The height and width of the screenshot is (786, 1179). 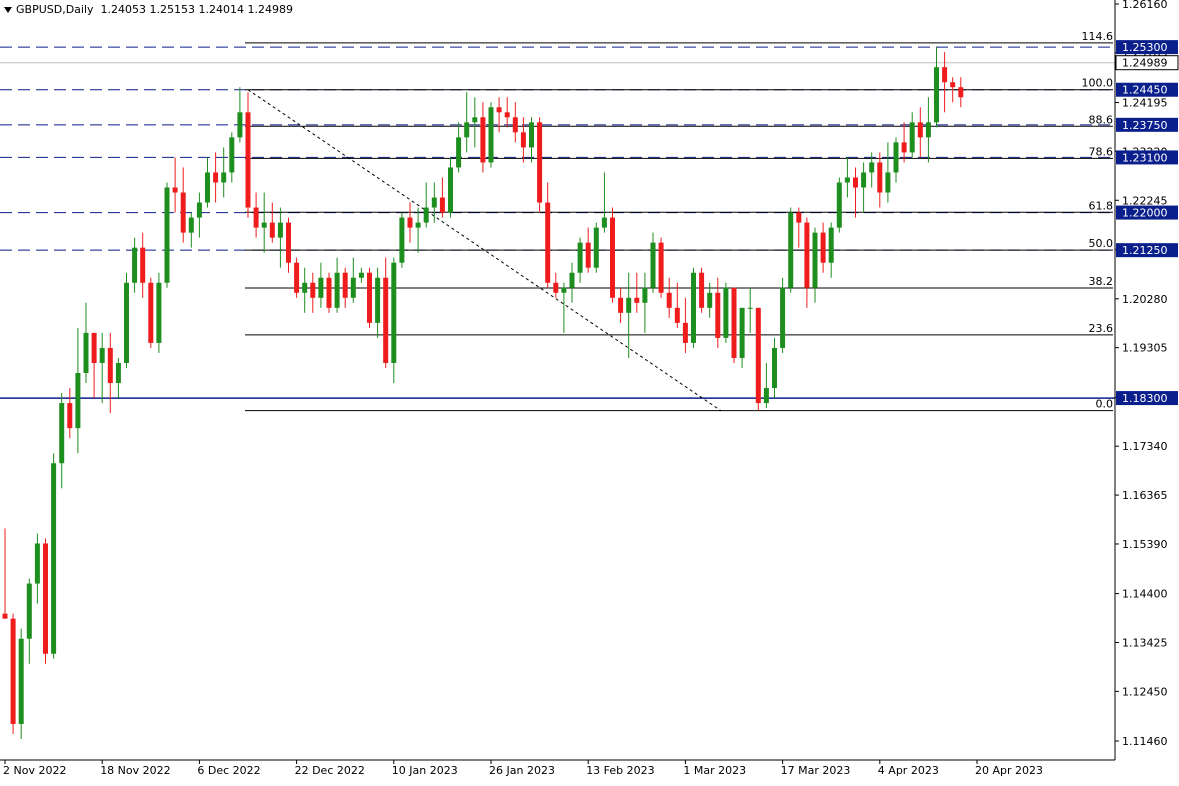 I want to click on price-tick-label: 1.26160, so click(x=1145, y=5).